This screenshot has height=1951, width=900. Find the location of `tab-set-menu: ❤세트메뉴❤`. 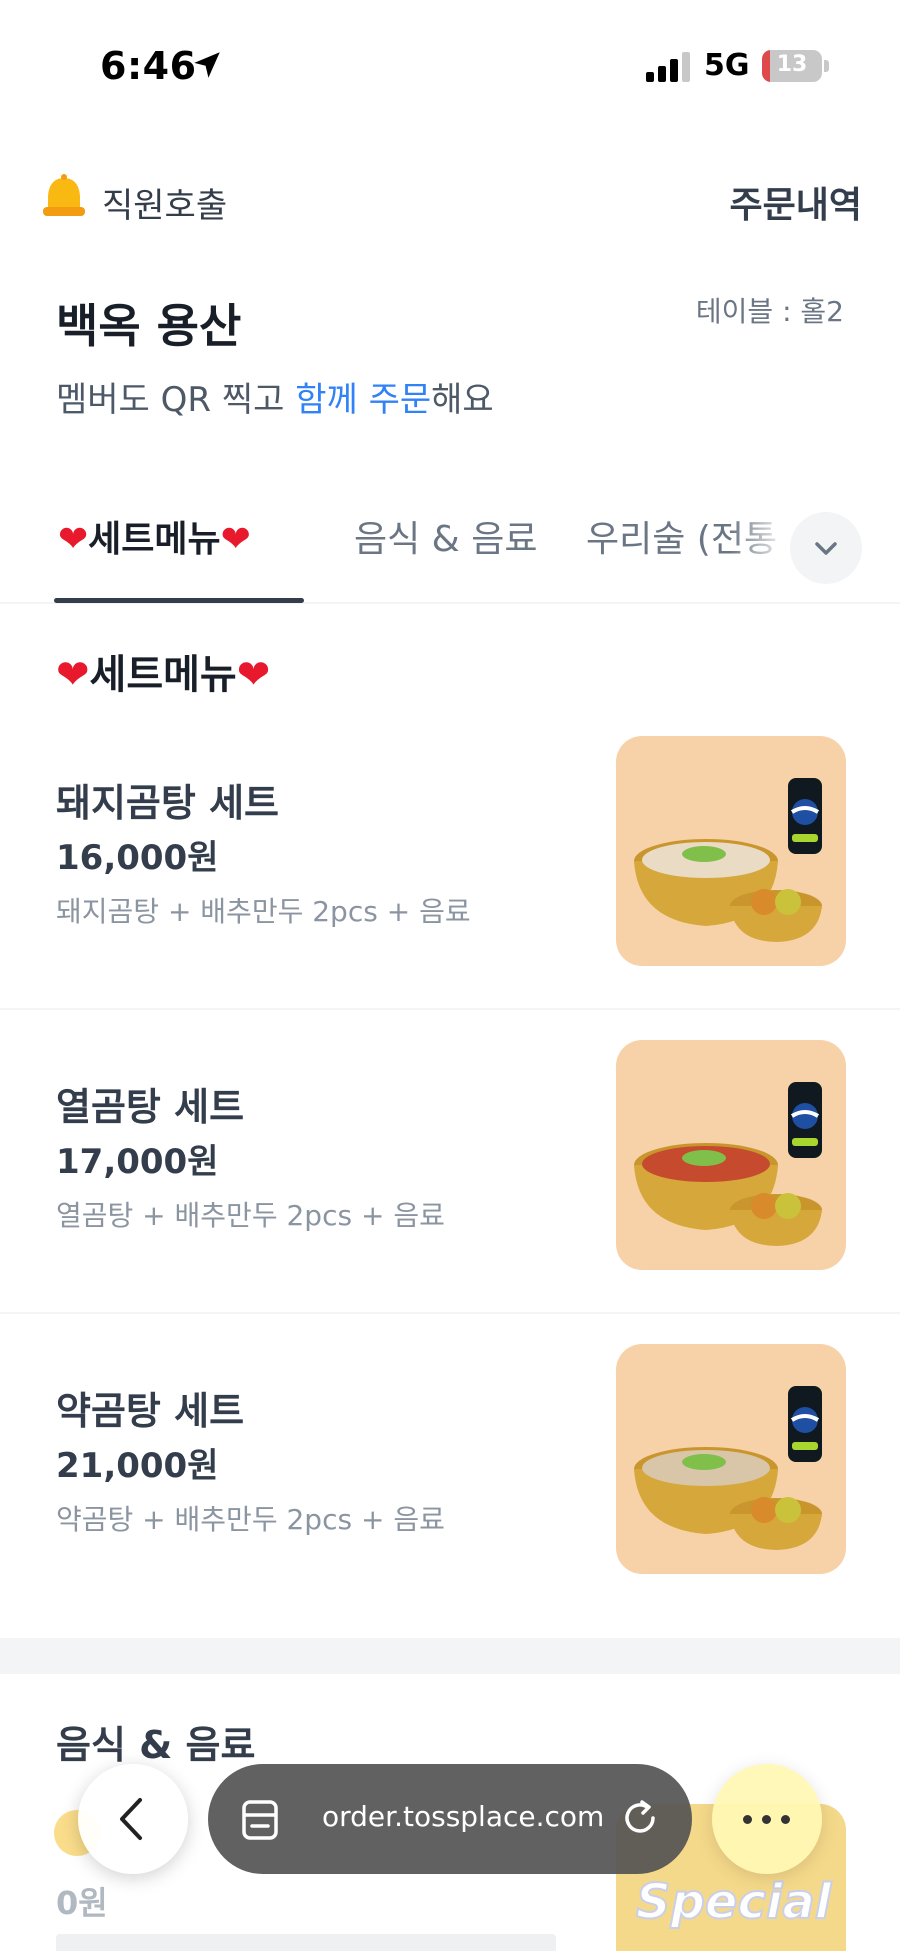

tab-set-menu: ❤세트메뉴❤ is located at coordinates (154, 536).